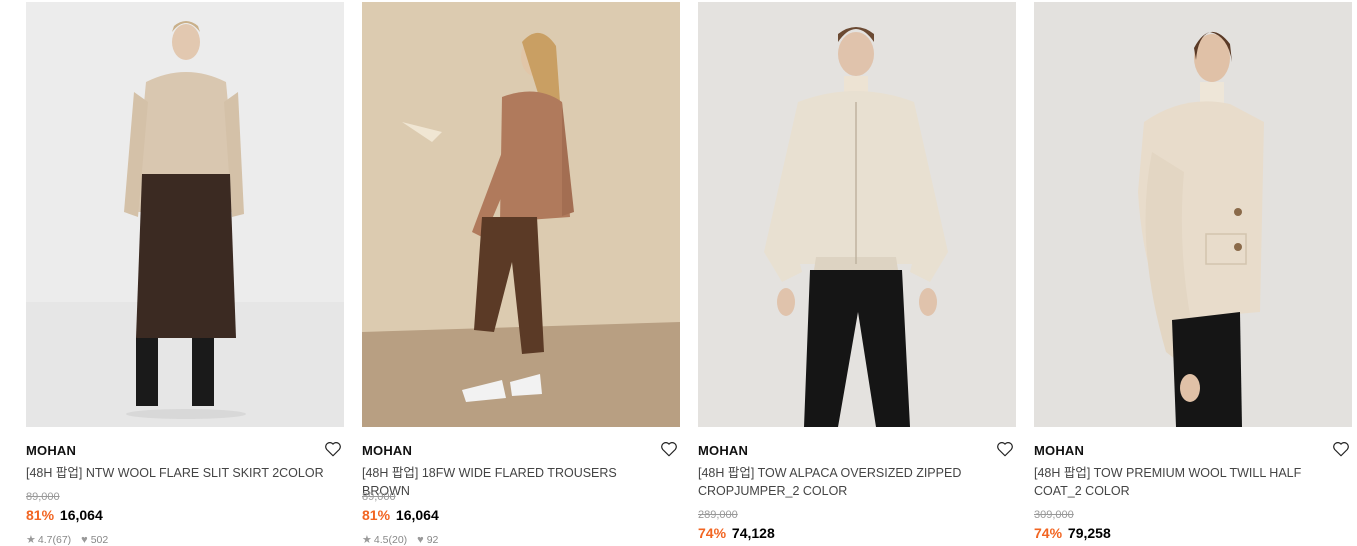 The width and height of the screenshot is (1357, 546). I want to click on product-stats: ★ 4.5 (20) ♥ 92, so click(400, 539).